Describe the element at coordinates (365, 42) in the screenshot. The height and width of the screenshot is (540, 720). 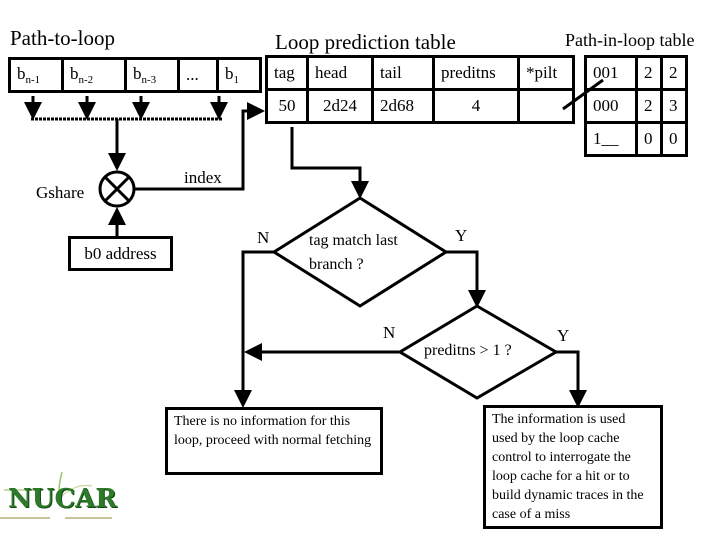
I see `title-loop-prediction-table: Loop prediction table` at that location.